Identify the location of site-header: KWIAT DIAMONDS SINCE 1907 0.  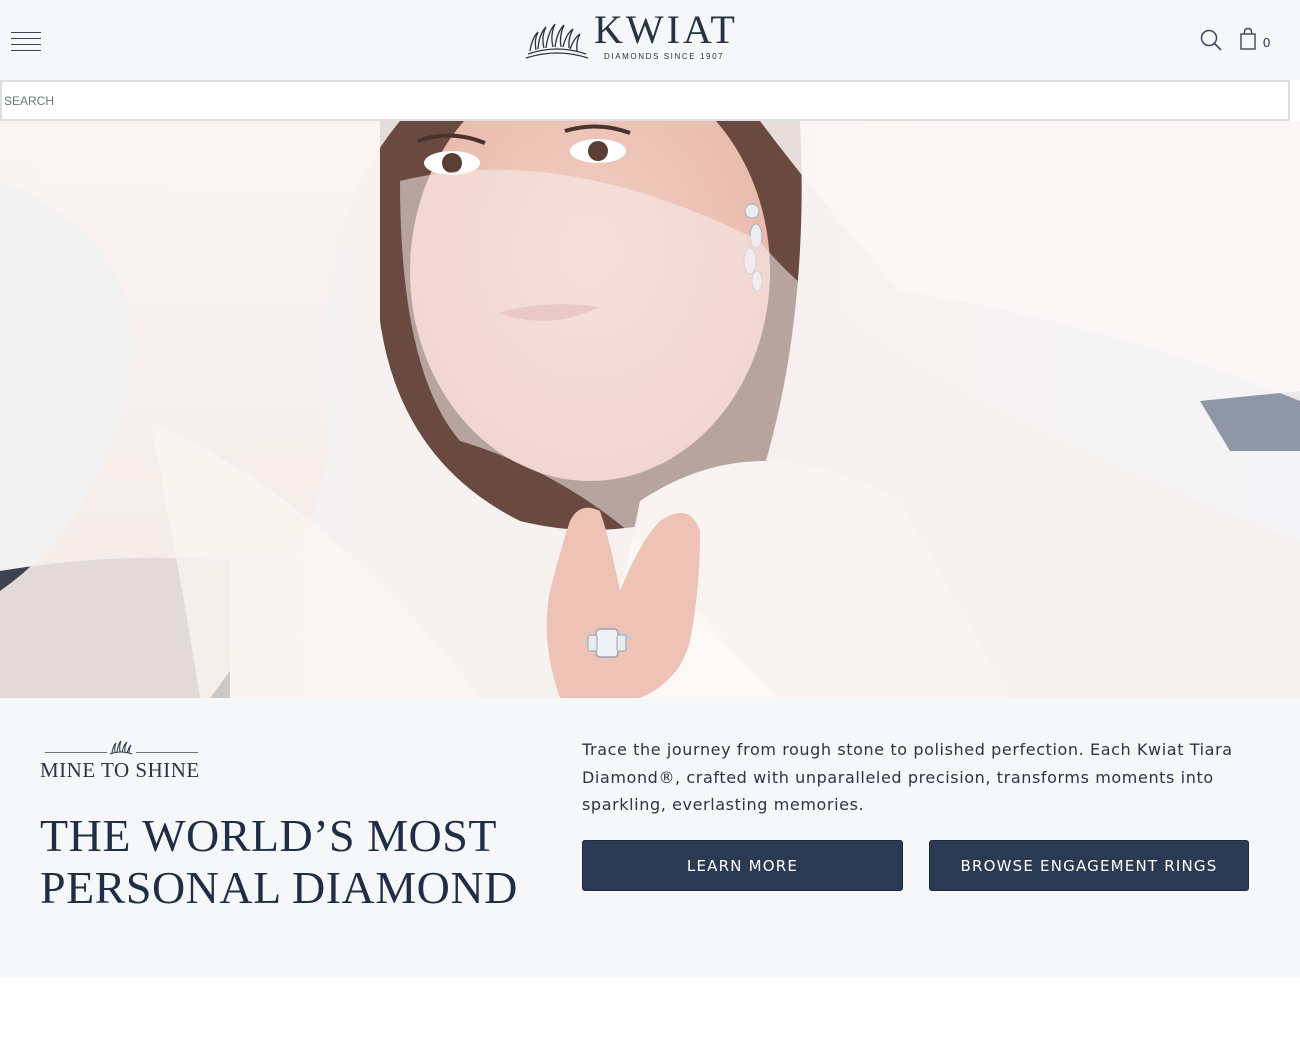
(650, 40).